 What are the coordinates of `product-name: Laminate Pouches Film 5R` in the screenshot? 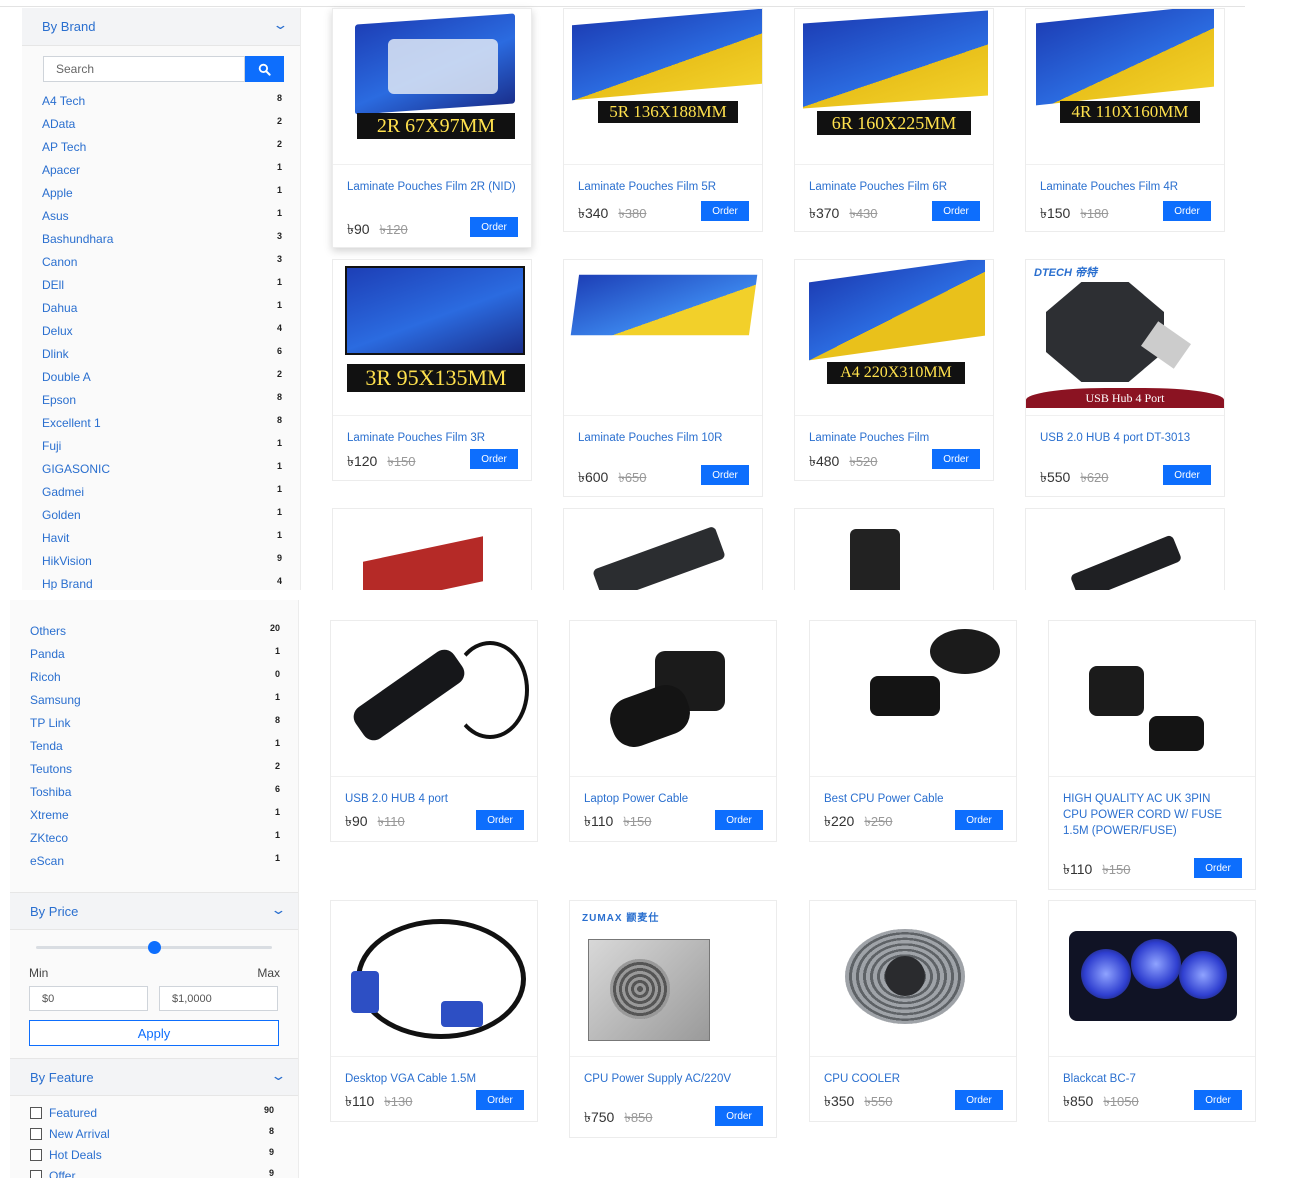 It's located at (663, 187).